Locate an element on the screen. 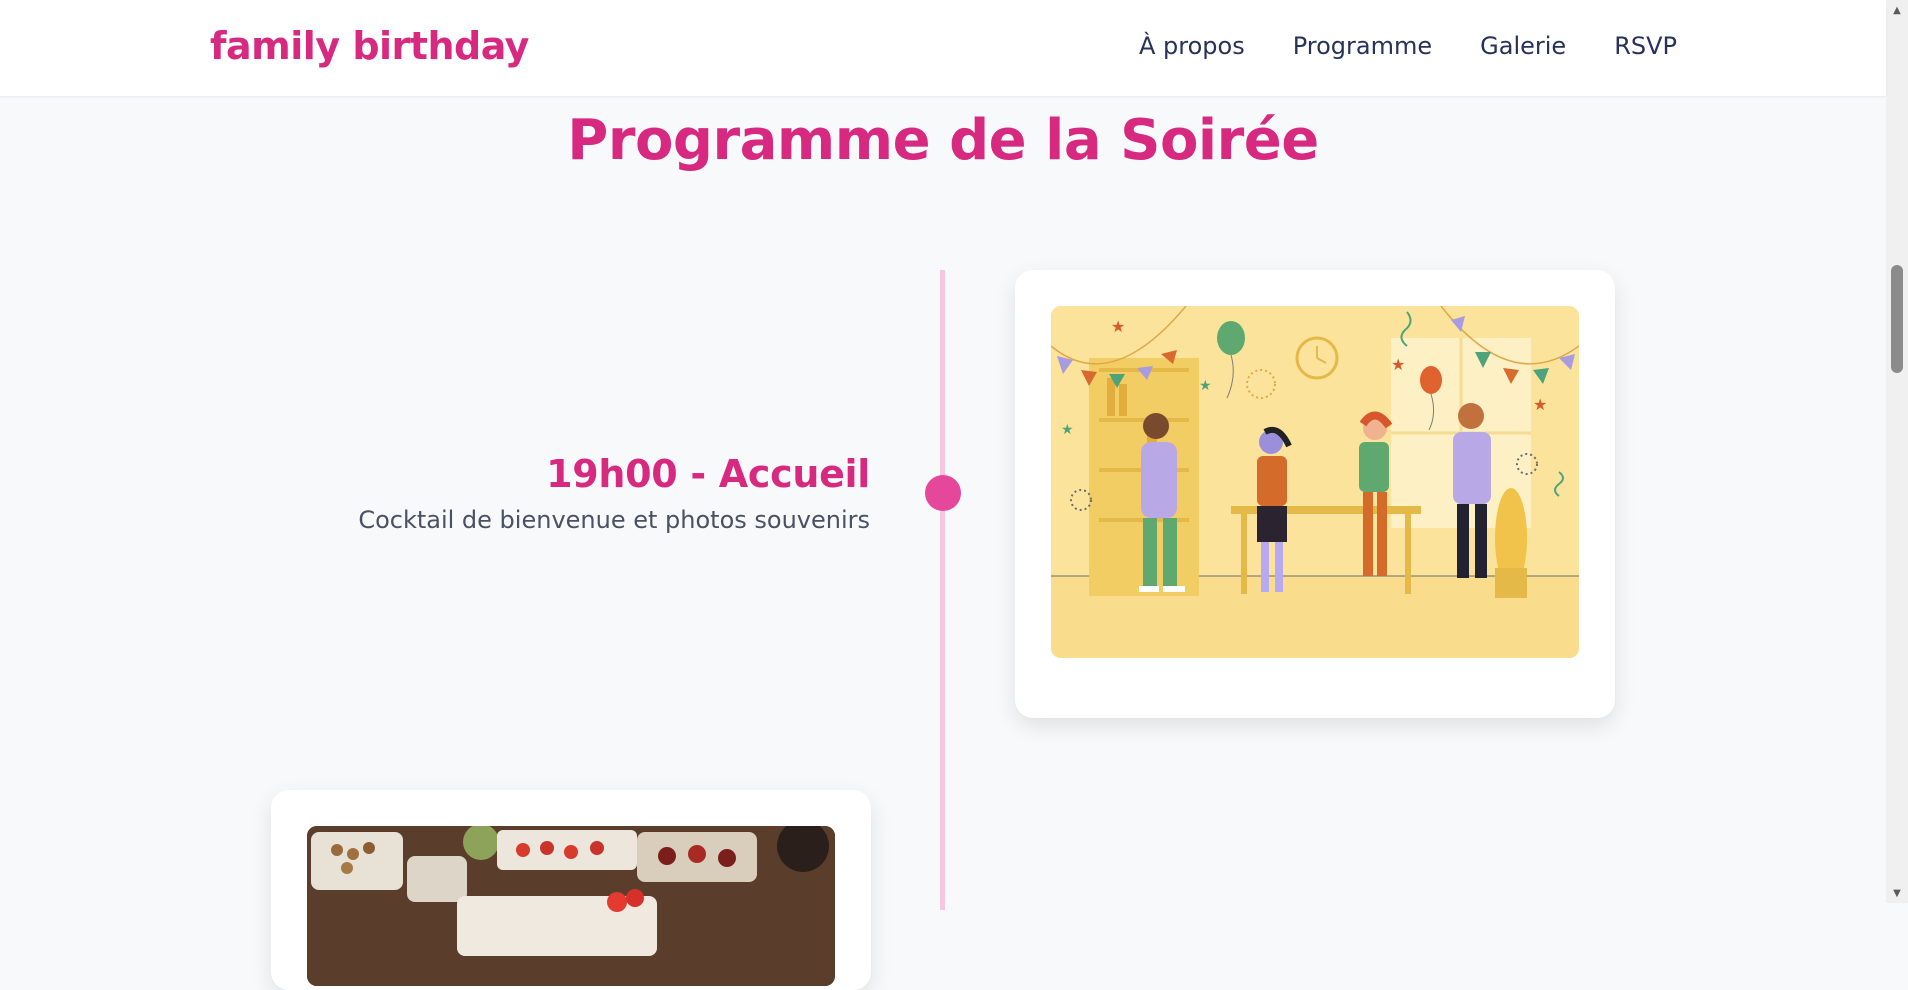 This screenshot has width=1908, height=990. food-buffet-photo is located at coordinates (571, 906).